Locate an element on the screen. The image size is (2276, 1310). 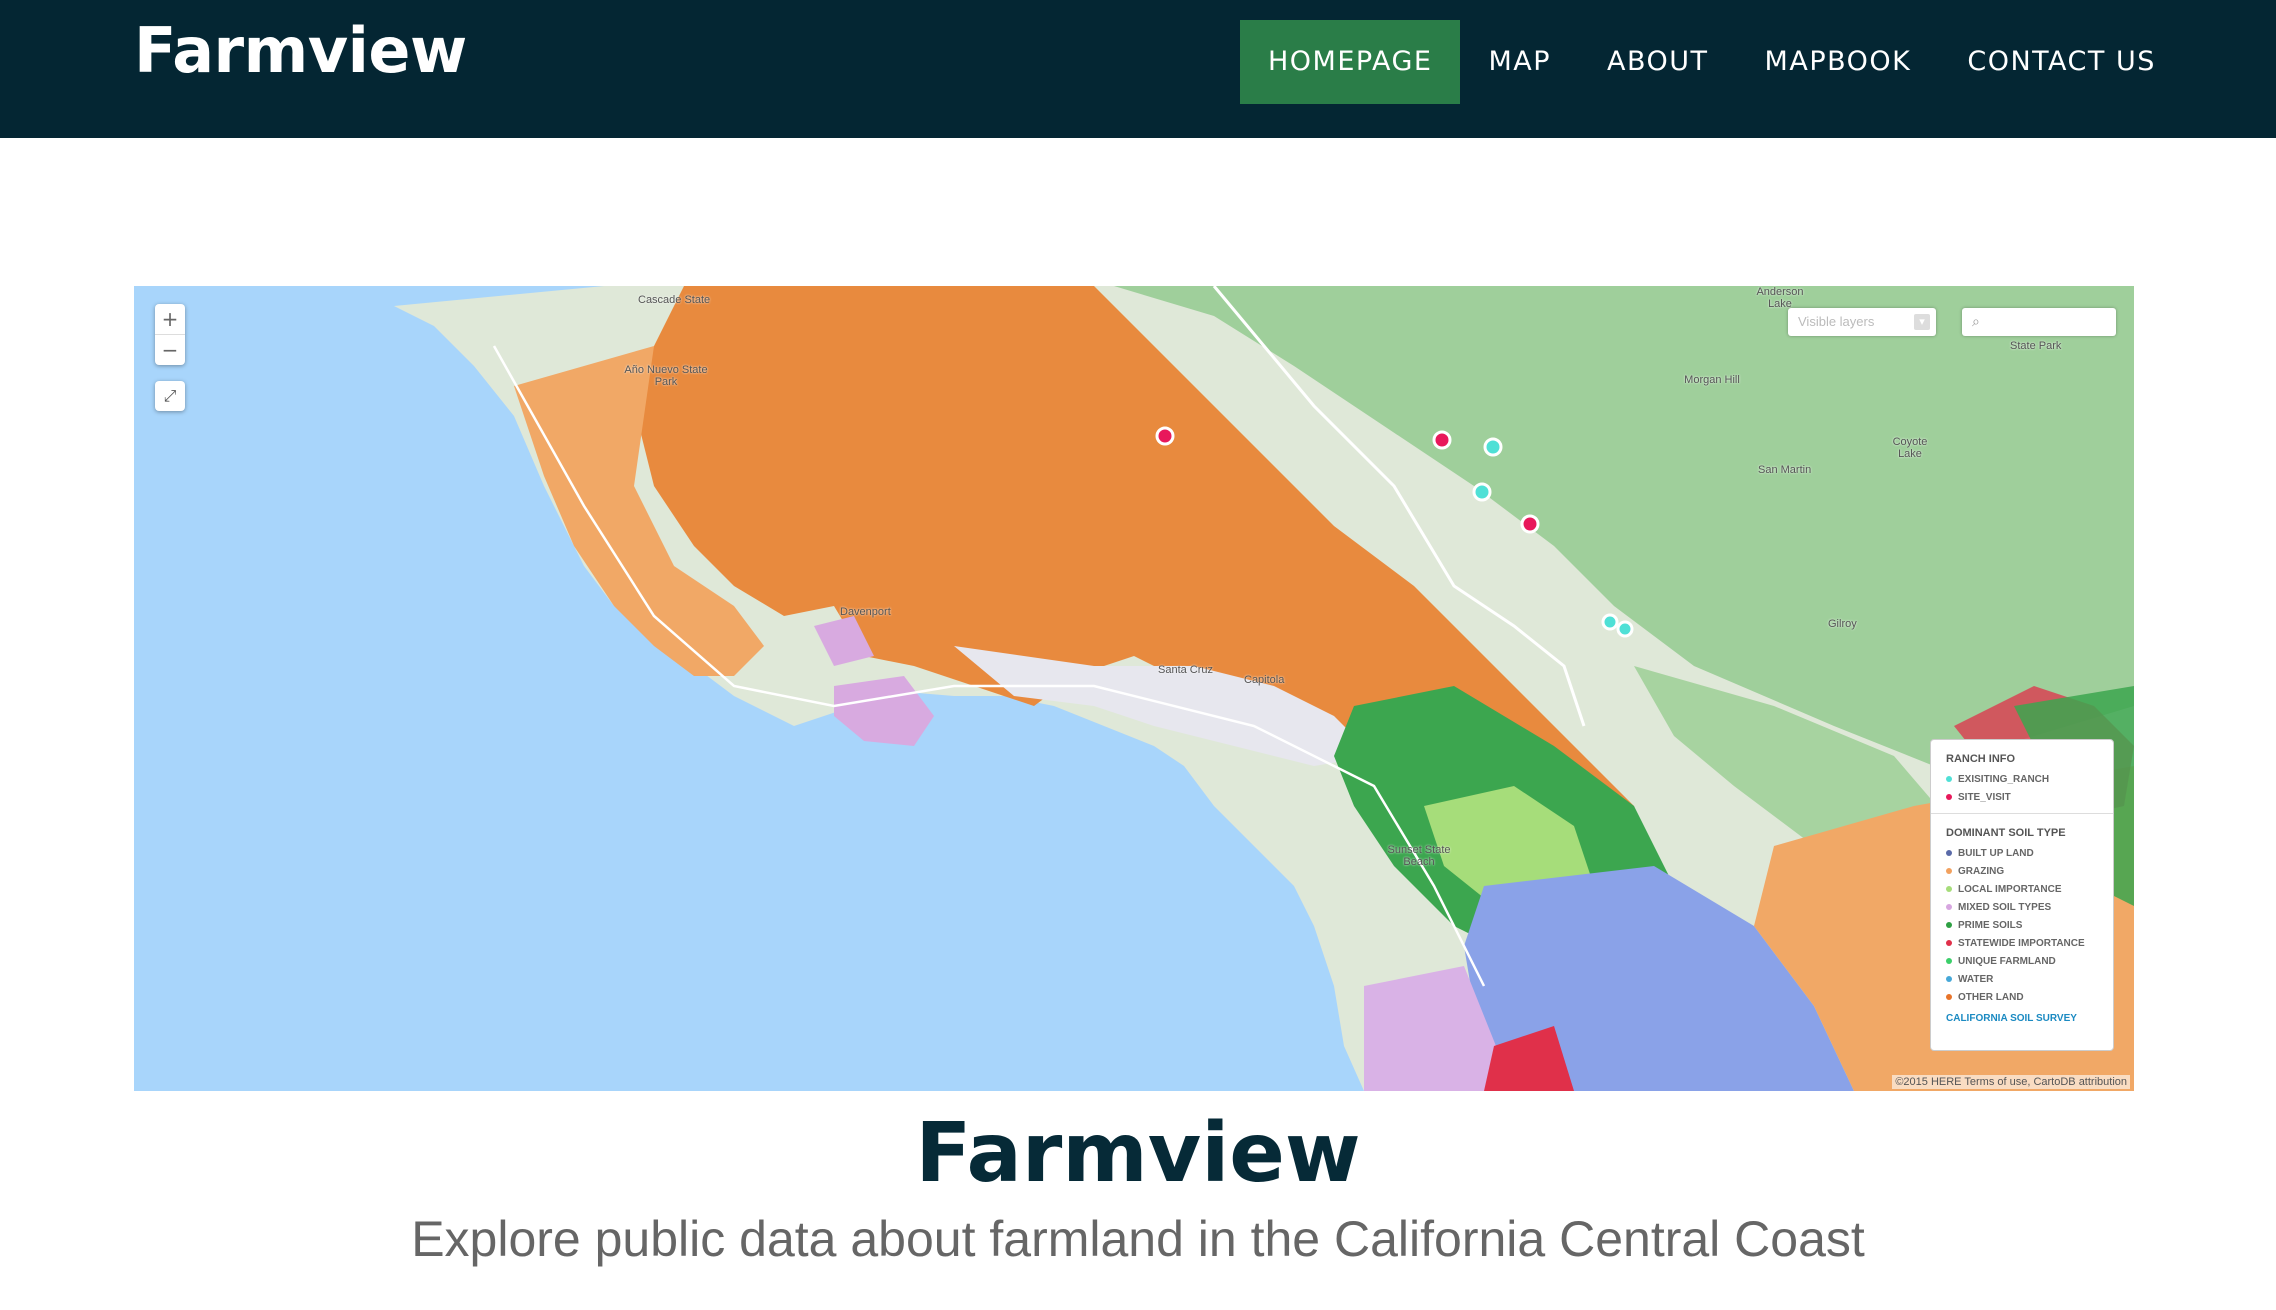
map-place-label: State Park is located at coordinates (2036, 346).